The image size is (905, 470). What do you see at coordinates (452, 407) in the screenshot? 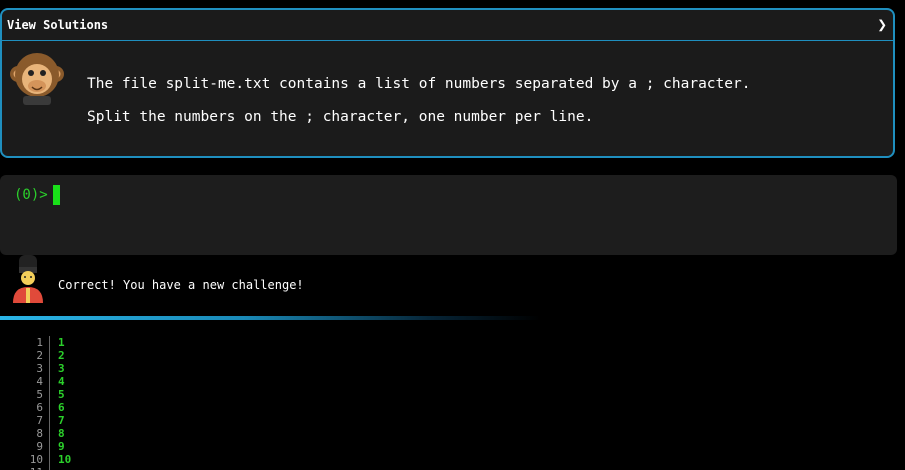
I see `output-row: 6 6` at bounding box center [452, 407].